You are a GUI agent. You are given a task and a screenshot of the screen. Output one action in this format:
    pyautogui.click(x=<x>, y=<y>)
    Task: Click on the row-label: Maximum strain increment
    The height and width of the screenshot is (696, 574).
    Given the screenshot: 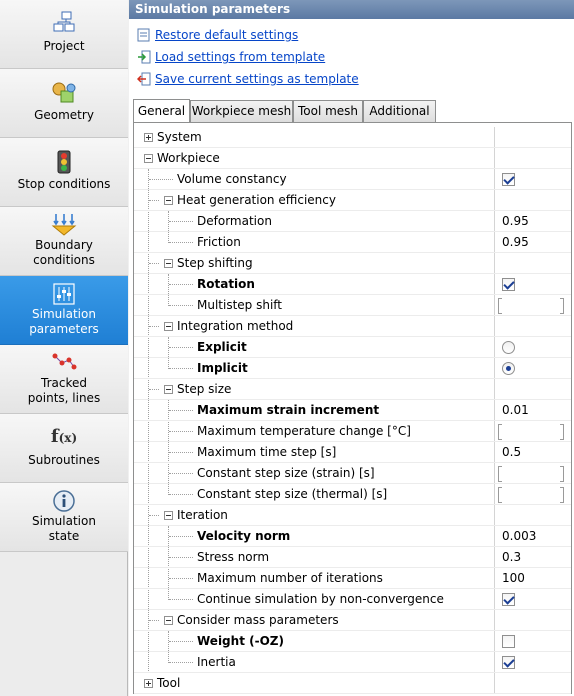 What is the action you would take?
    pyautogui.click(x=288, y=410)
    